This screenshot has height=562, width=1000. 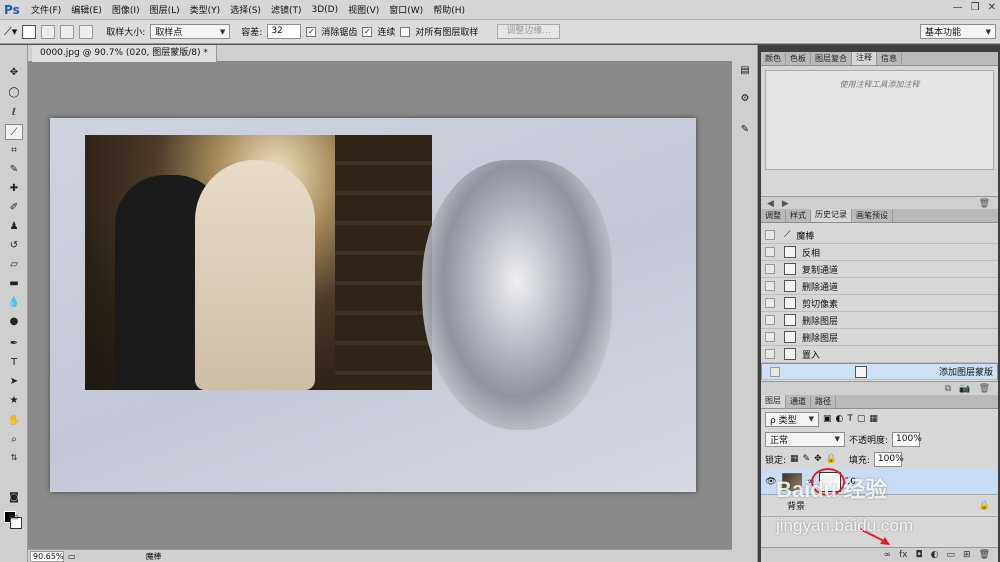 I want to click on tab-swatches: 色板, so click(x=798, y=59).